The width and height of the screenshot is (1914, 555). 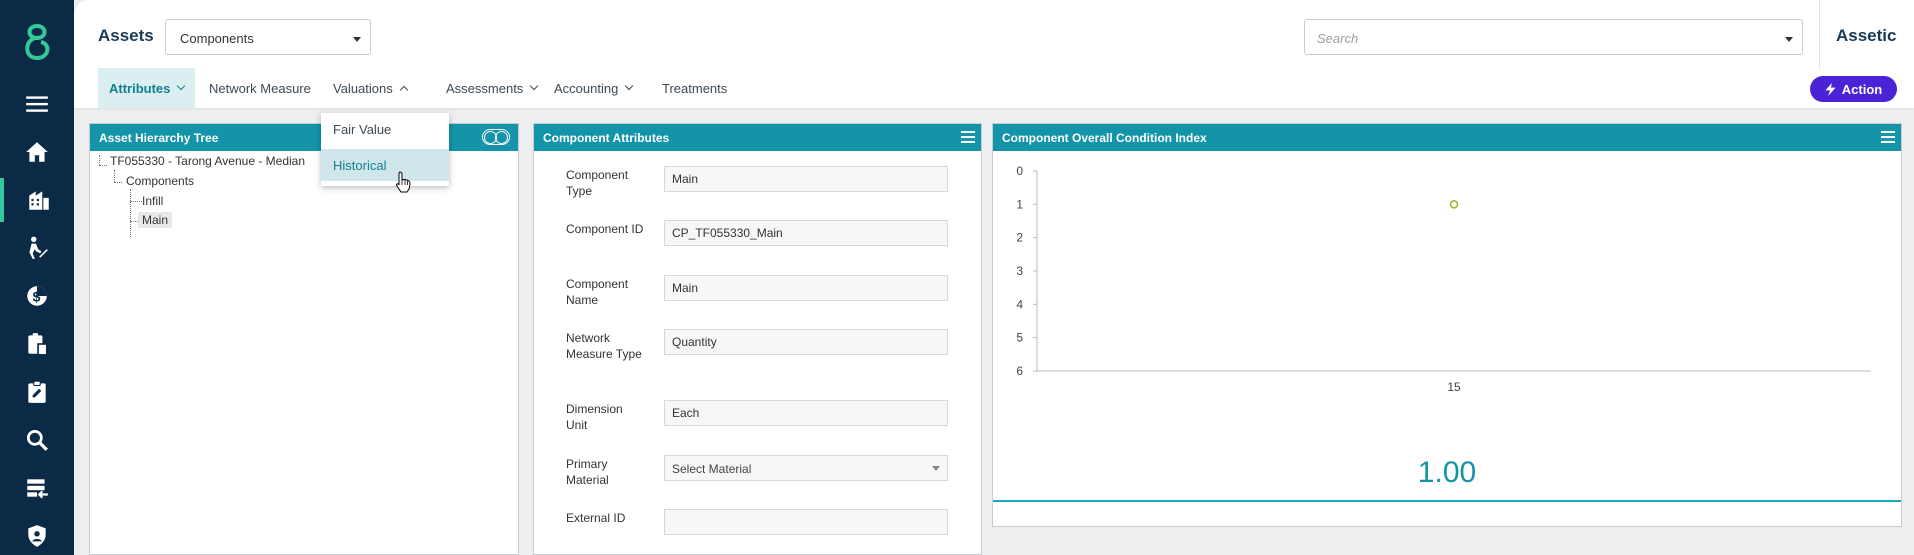 I want to click on data-point, so click(x=1454, y=204).